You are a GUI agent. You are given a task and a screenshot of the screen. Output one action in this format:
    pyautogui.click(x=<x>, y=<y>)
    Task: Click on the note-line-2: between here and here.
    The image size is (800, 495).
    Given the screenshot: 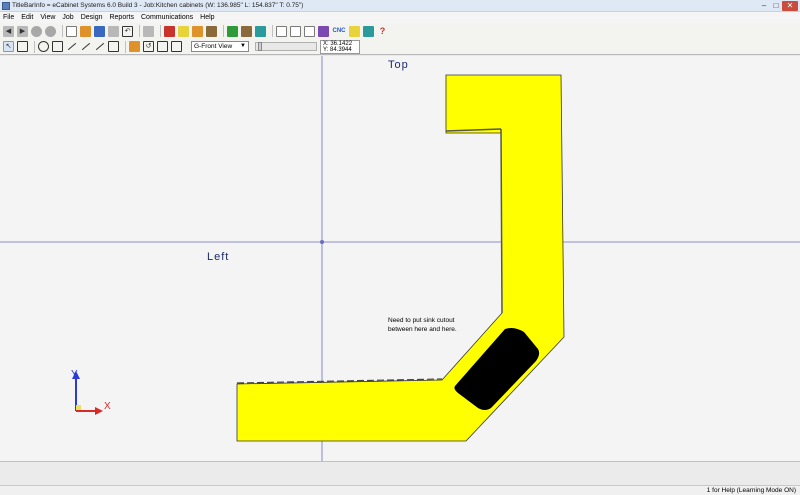 What is the action you would take?
    pyautogui.click(x=422, y=329)
    